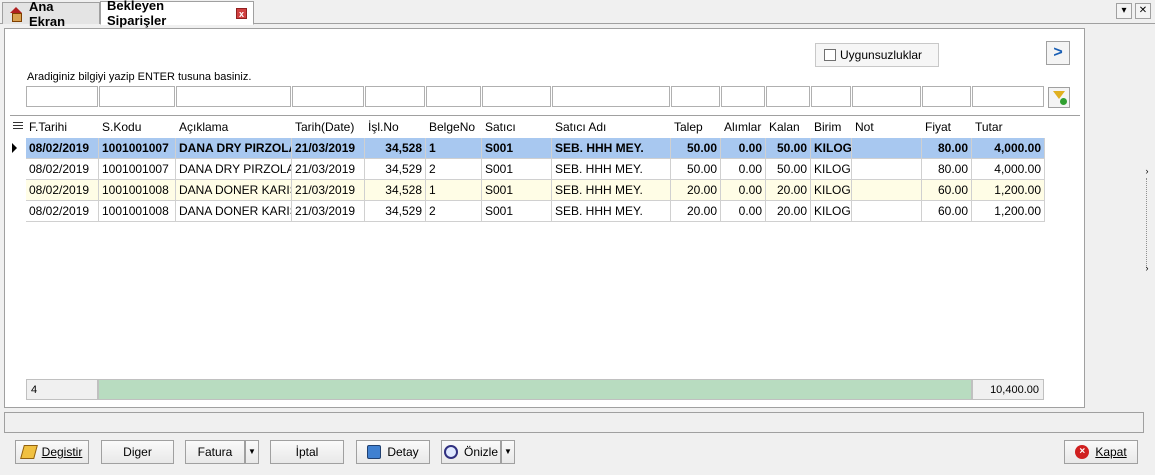  Describe the element at coordinates (252, 452) in the screenshot. I see `fatura-dropdown-button: ▼` at that location.